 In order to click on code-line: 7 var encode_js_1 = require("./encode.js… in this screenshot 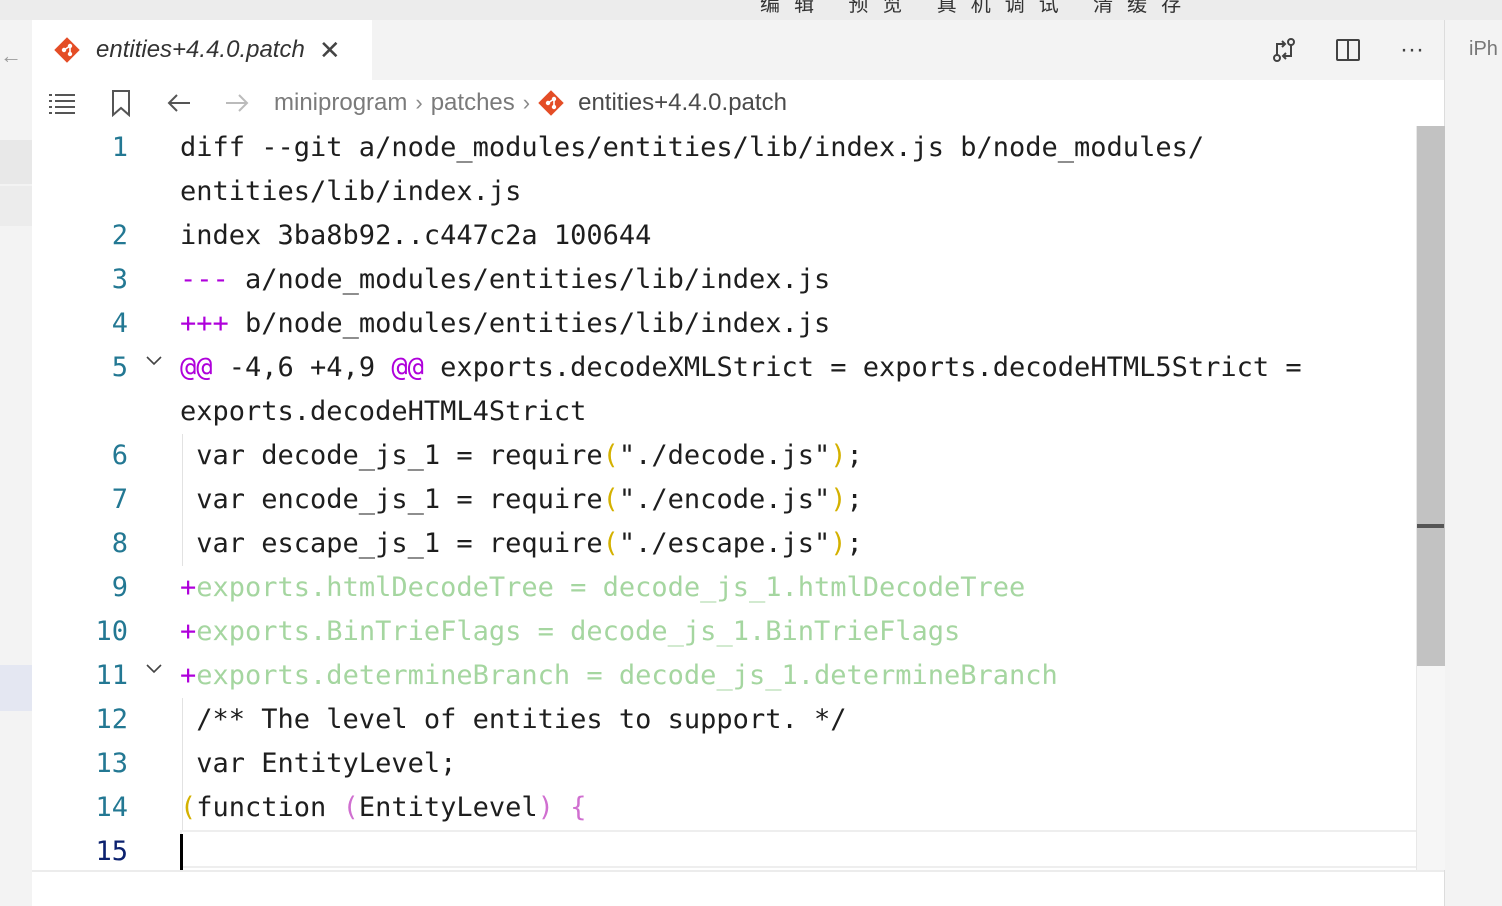, I will do `click(724, 500)`.